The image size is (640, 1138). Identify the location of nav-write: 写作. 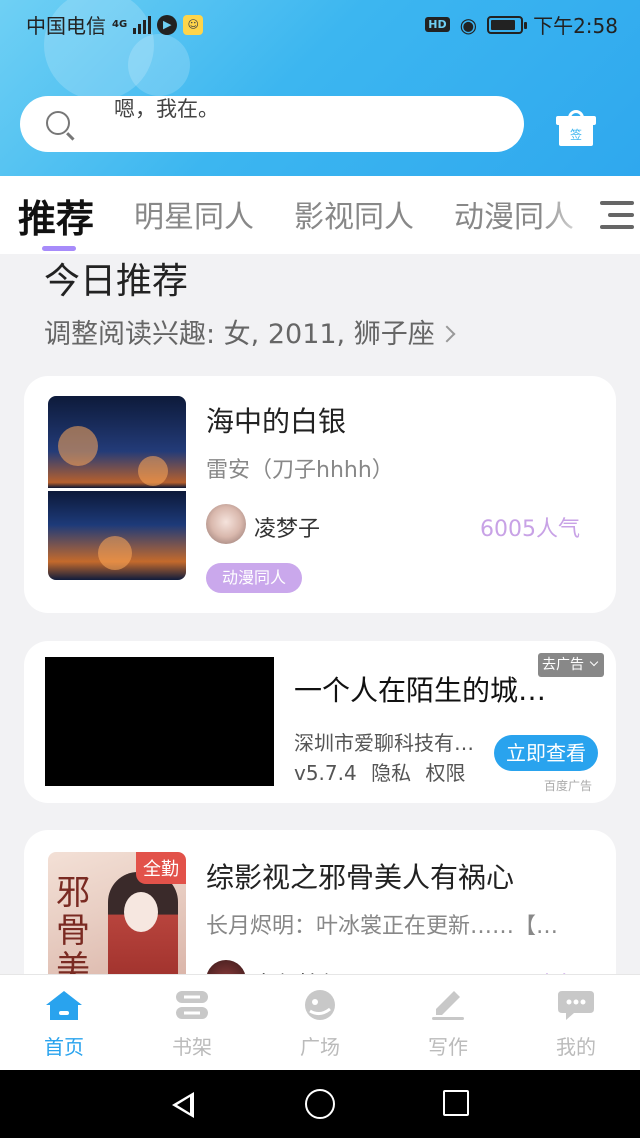
(448, 1024).